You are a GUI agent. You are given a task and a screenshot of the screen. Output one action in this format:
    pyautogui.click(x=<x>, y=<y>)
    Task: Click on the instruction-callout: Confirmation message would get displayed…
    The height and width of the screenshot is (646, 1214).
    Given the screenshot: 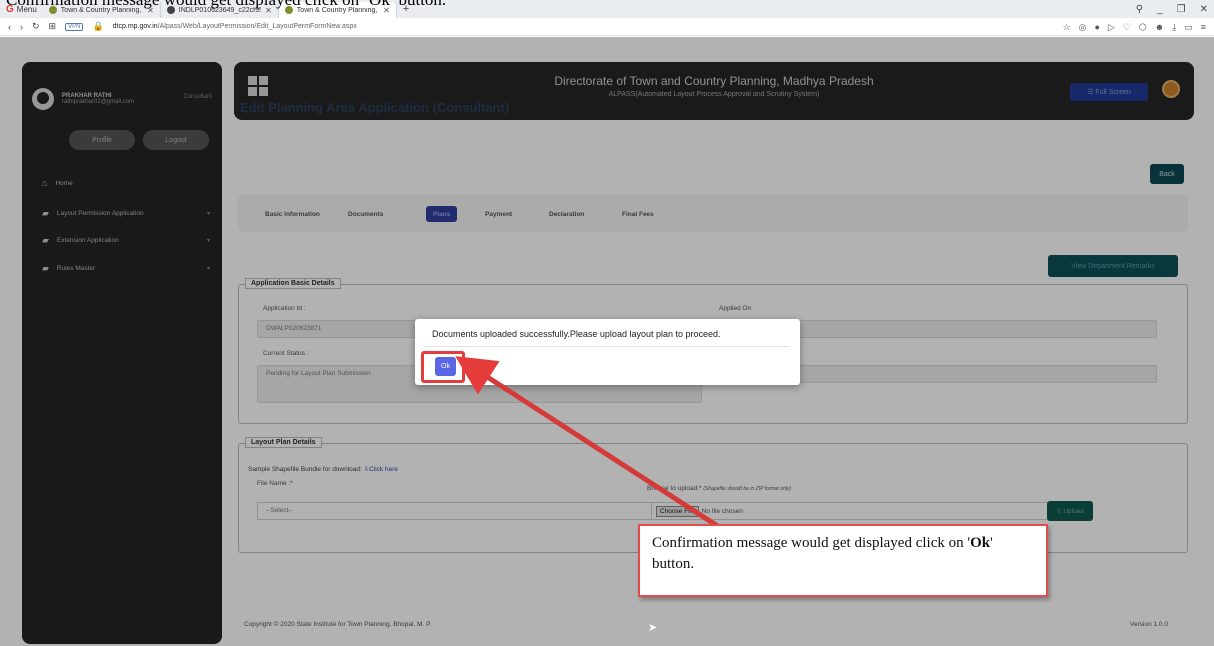 What is the action you would take?
    pyautogui.click(x=843, y=560)
    